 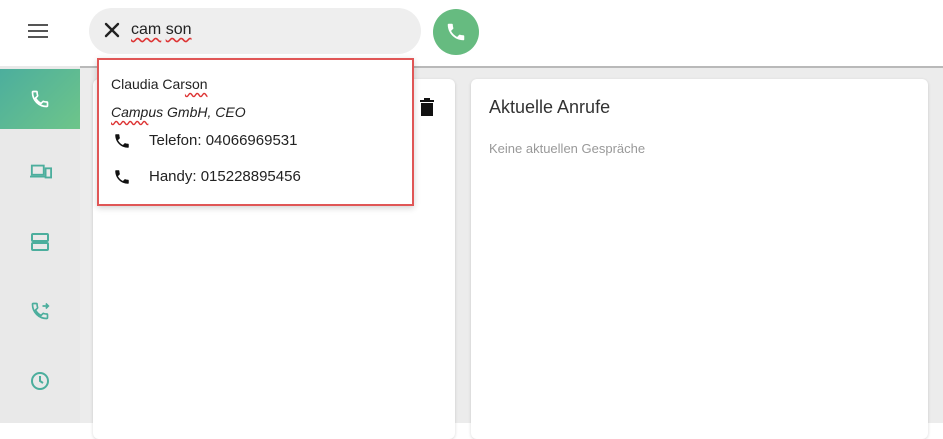 I want to click on search-query-word1: cam, so click(x=146, y=29).